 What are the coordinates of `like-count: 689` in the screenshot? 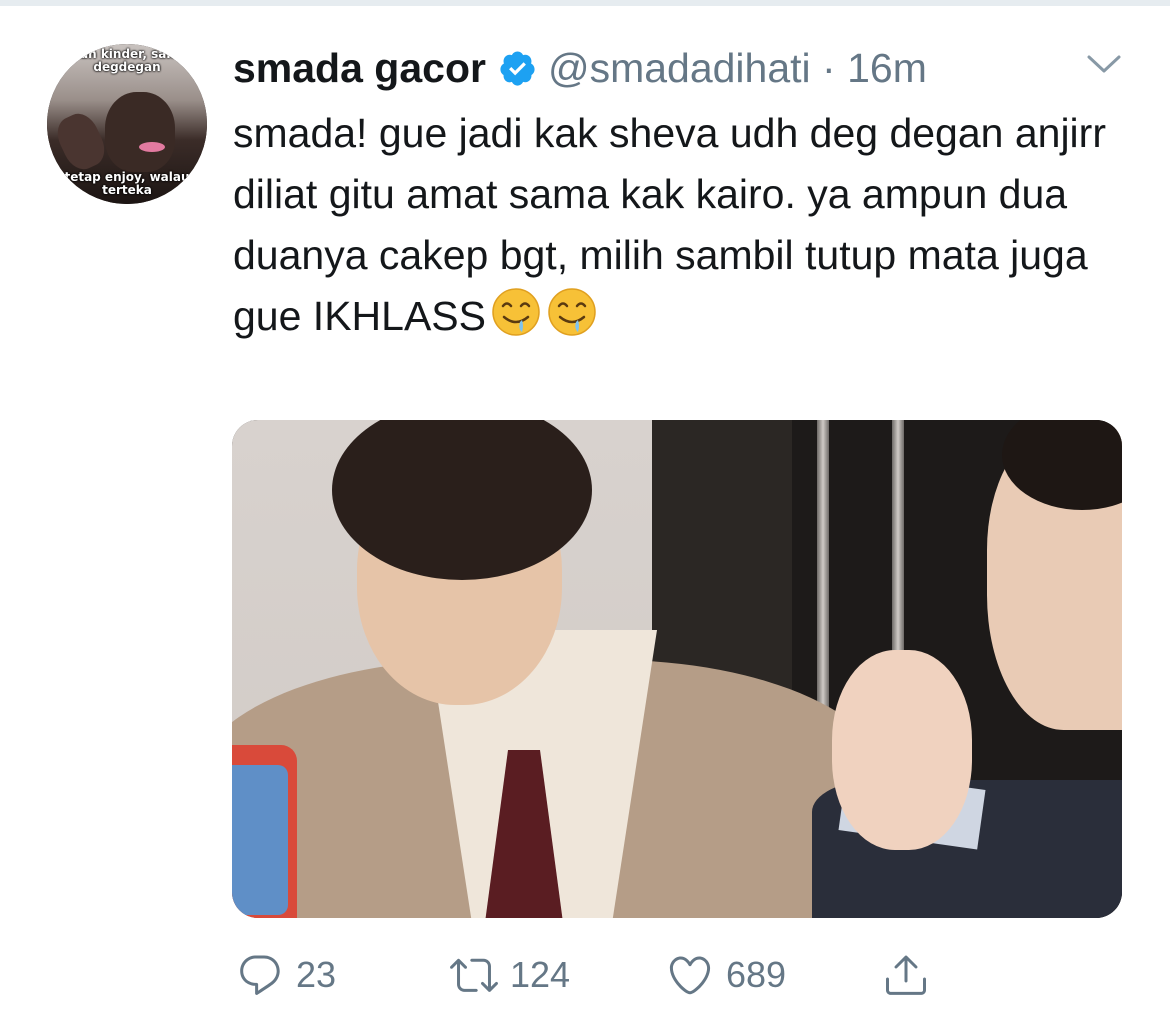 It's located at (756, 974).